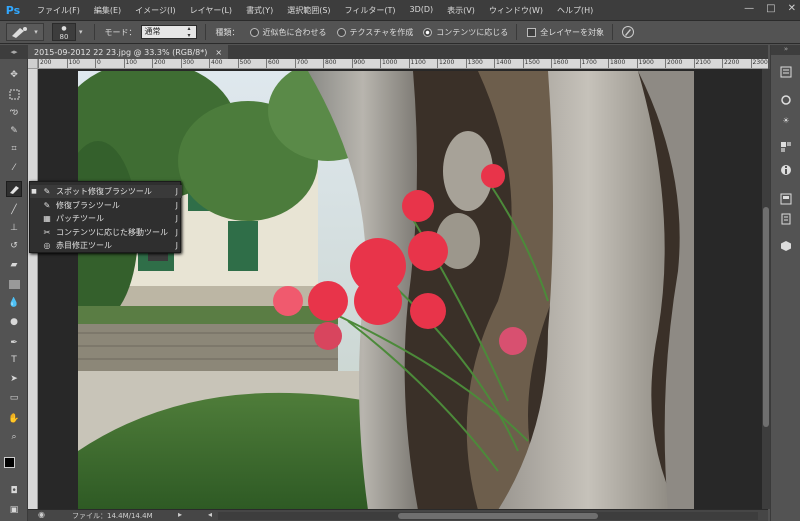 This screenshot has height=521, width=800. I want to click on ruler-tick-label: 2100, so click(702, 63).